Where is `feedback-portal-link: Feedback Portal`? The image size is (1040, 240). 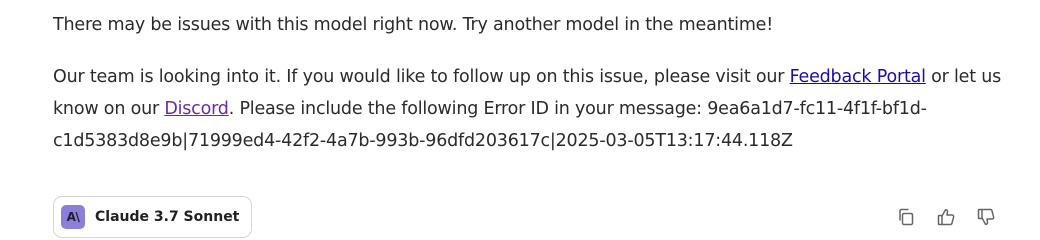 feedback-portal-link: Feedback Portal is located at coordinates (858, 77).